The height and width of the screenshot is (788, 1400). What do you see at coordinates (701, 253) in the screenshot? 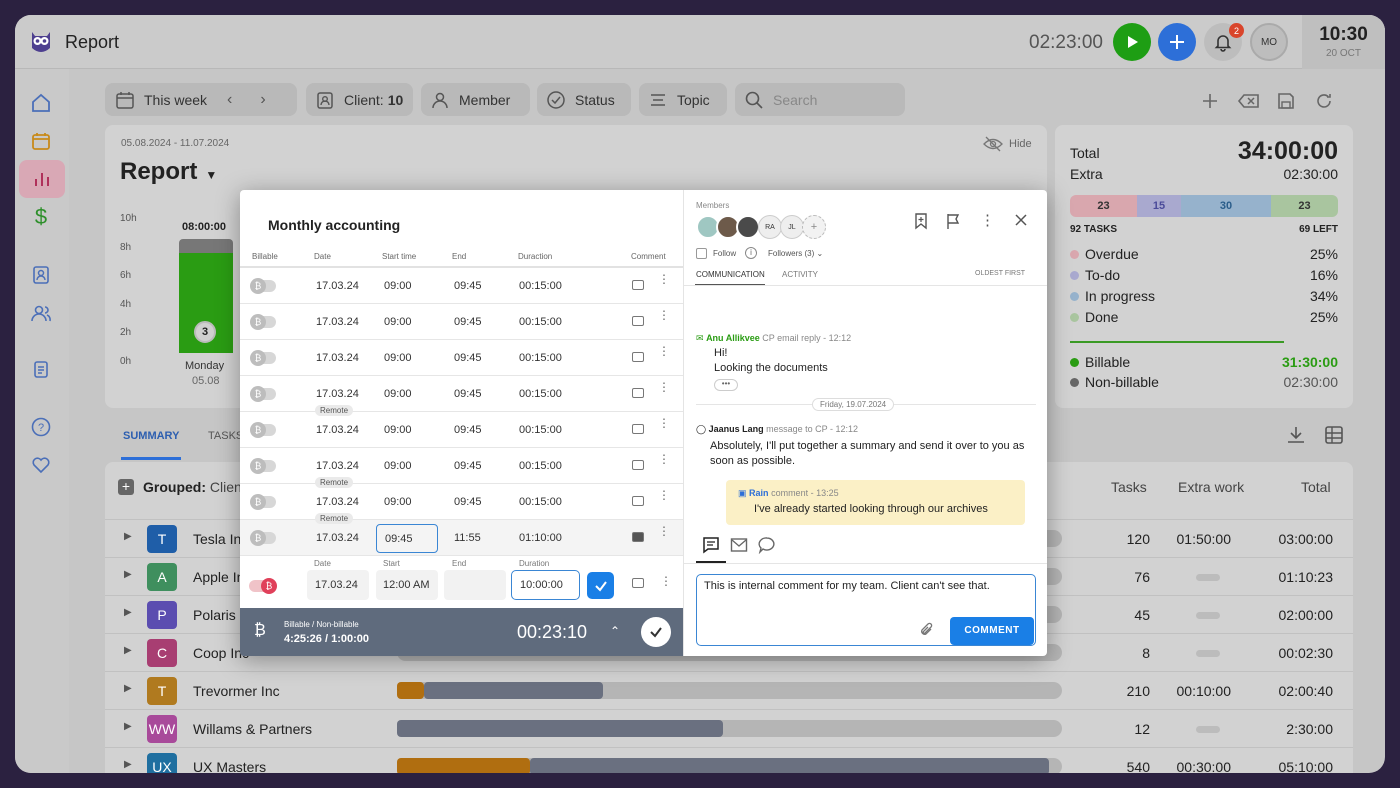
I see `follow-checkbox` at bounding box center [701, 253].